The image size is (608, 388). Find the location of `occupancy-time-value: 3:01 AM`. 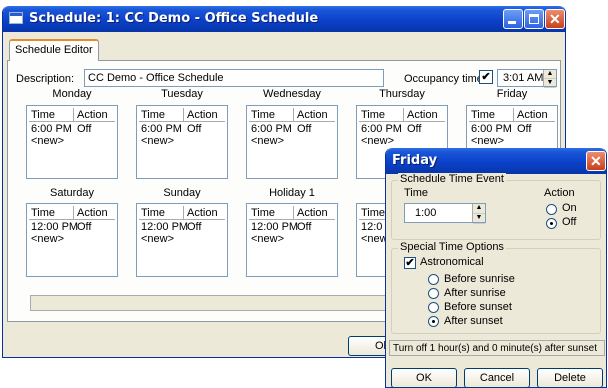

occupancy-time-value: 3:01 AM is located at coordinates (523, 78).